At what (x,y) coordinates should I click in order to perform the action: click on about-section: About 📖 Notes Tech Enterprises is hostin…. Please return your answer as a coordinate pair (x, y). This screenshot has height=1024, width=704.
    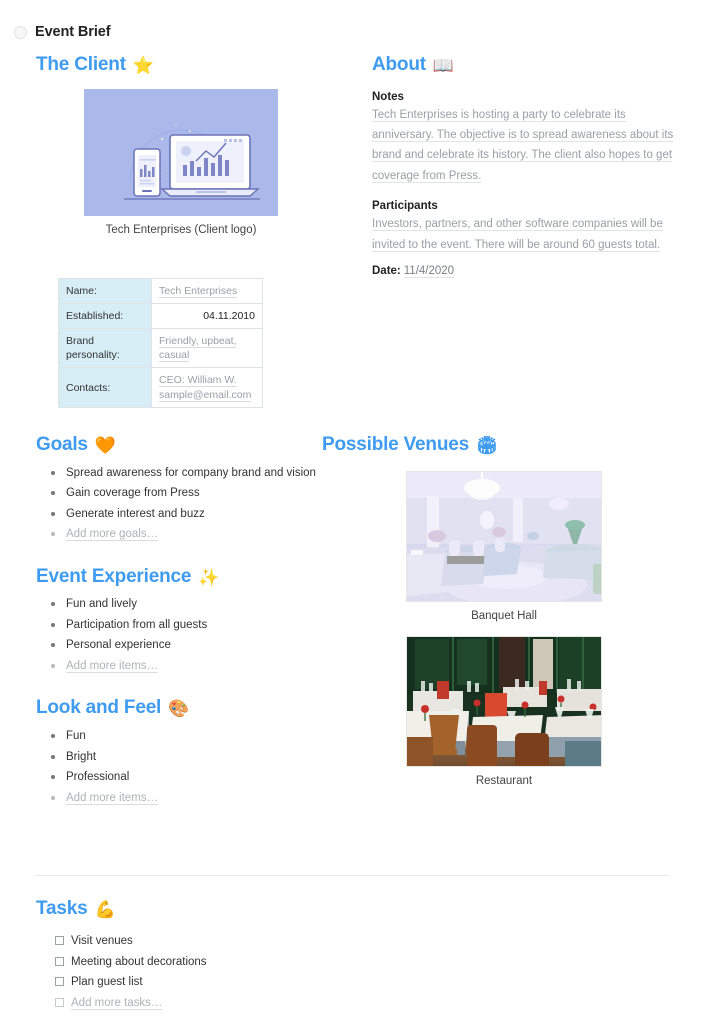
    Looking at the image, I should click on (528, 166).